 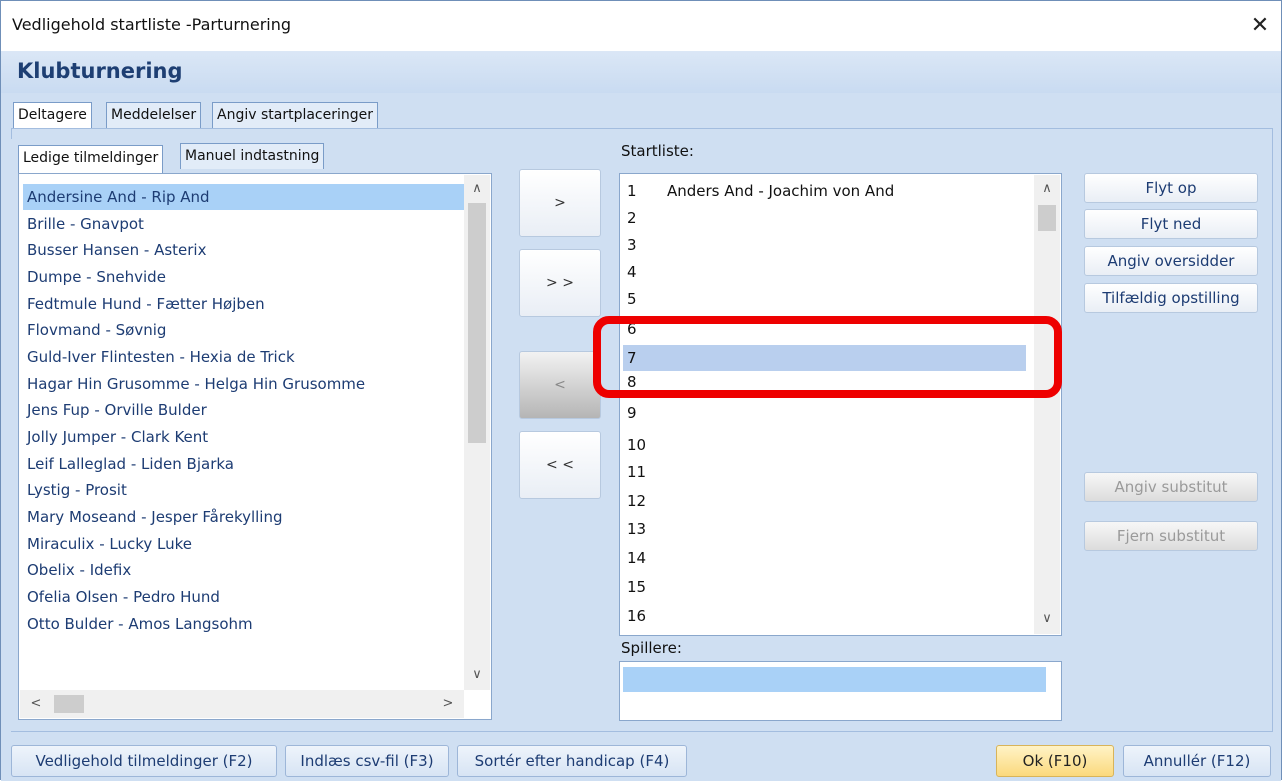 I want to click on list-item: Leif Lalleglad - Liden Bjarka, so click(x=130, y=464).